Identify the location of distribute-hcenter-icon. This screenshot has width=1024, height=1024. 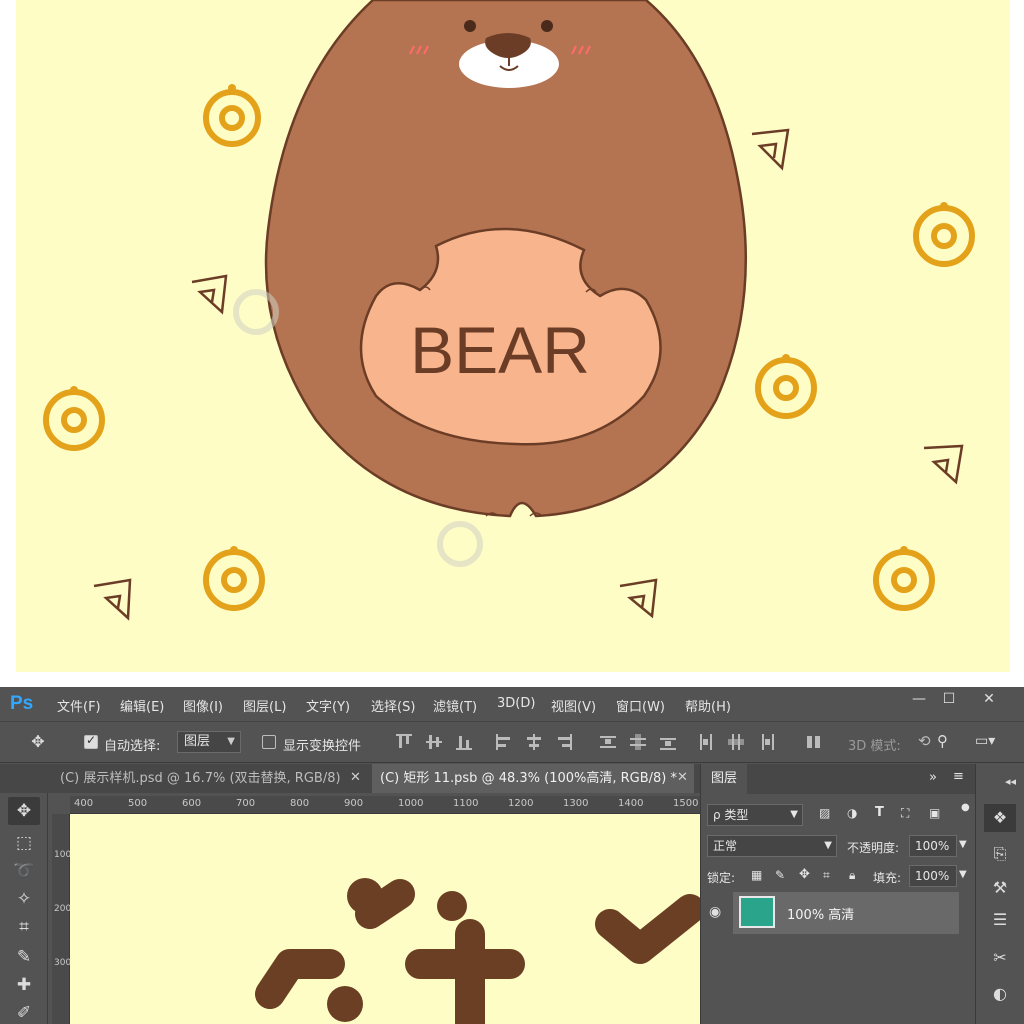
(736, 742).